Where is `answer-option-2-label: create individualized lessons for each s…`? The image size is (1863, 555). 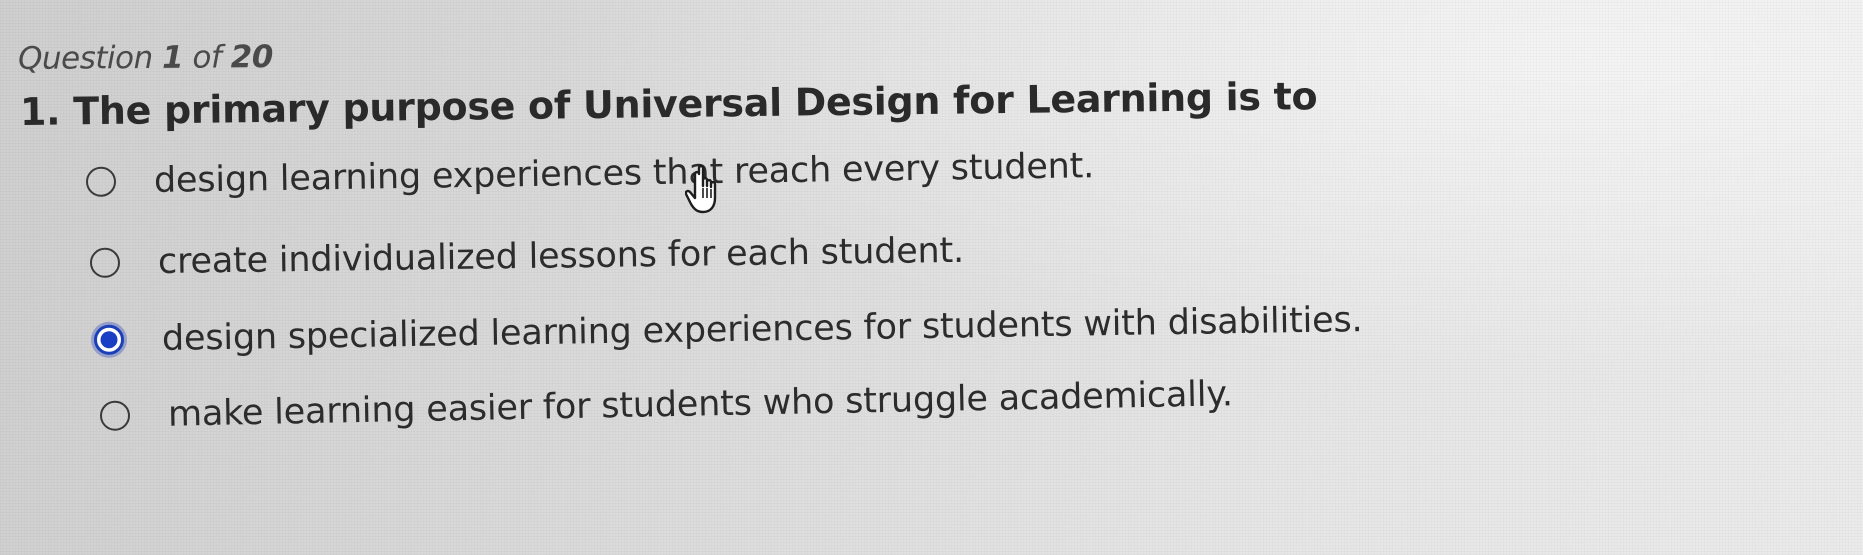
answer-option-2-label: create individualized lessons for each s… is located at coordinates (561, 256).